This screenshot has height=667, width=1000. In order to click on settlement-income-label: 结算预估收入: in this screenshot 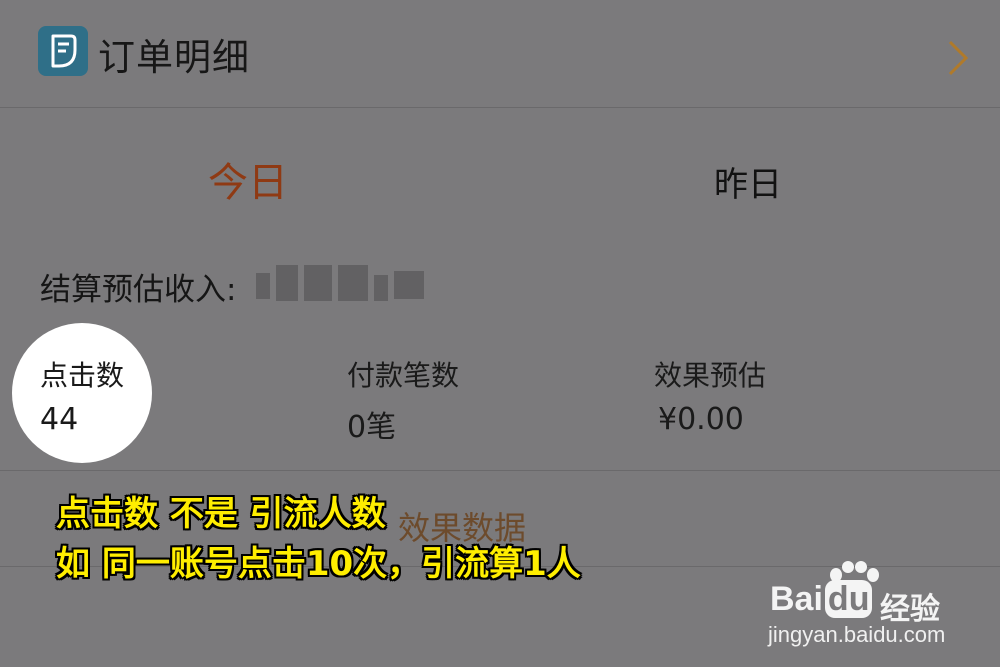, I will do `click(138, 290)`.